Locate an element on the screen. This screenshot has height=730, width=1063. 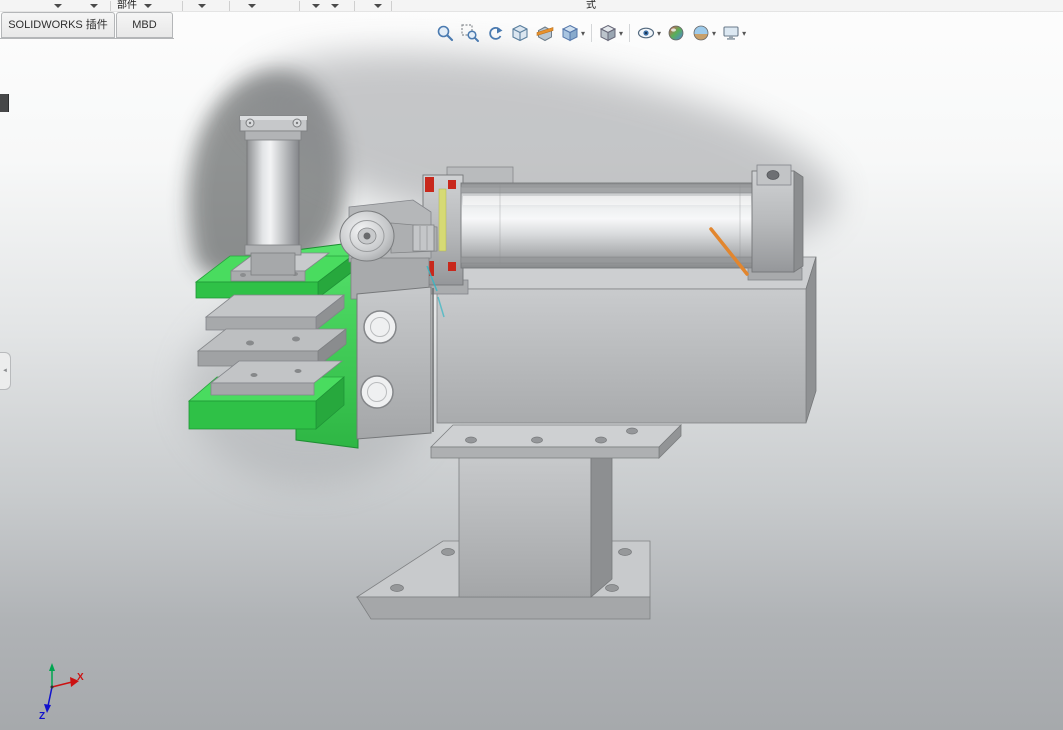
edit-appearance-icon is located at coordinates (676, 33).